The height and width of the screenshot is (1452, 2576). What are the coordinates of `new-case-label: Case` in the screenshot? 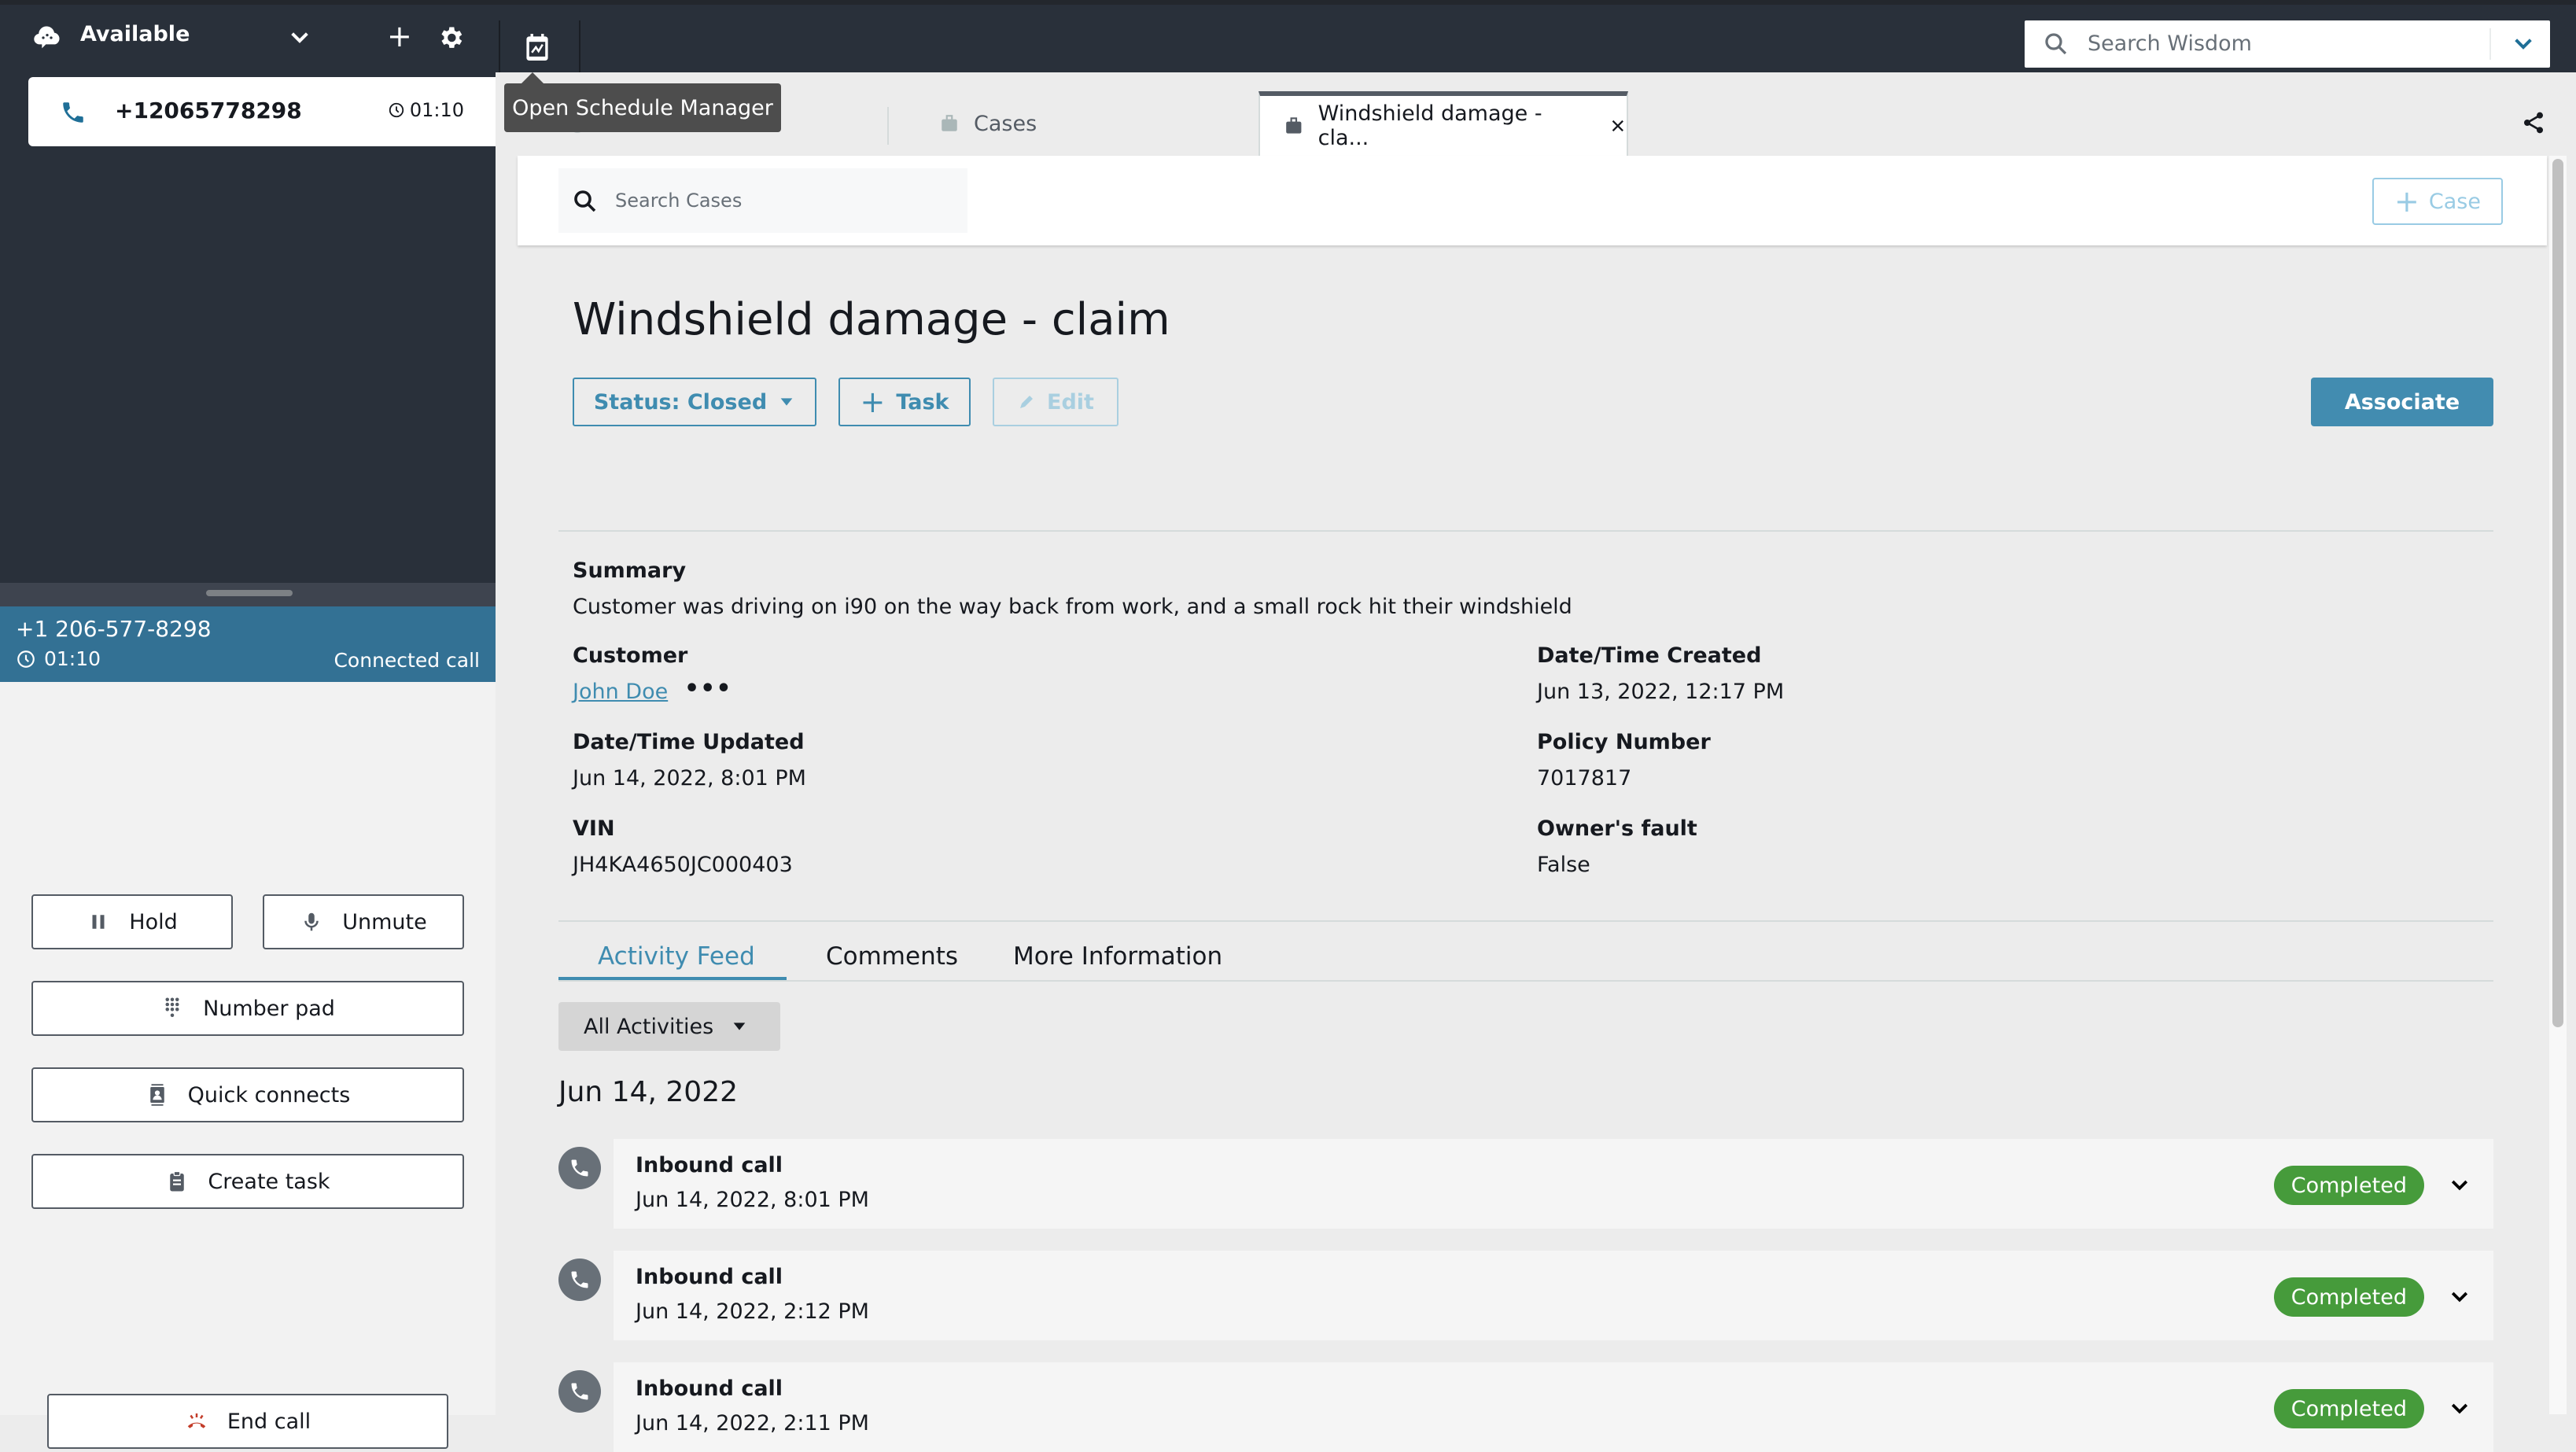 It's located at (2454, 201).